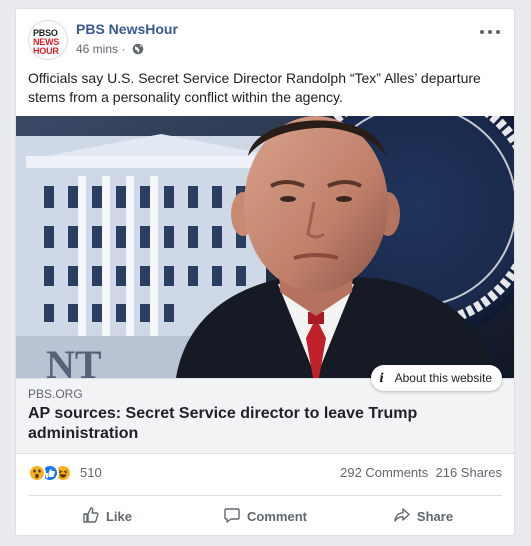 This screenshot has width=531, height=546. What do you see at coordinates (265, 495) in the screenshot?
I see `actions-divider` at bounding box center [265, 495].